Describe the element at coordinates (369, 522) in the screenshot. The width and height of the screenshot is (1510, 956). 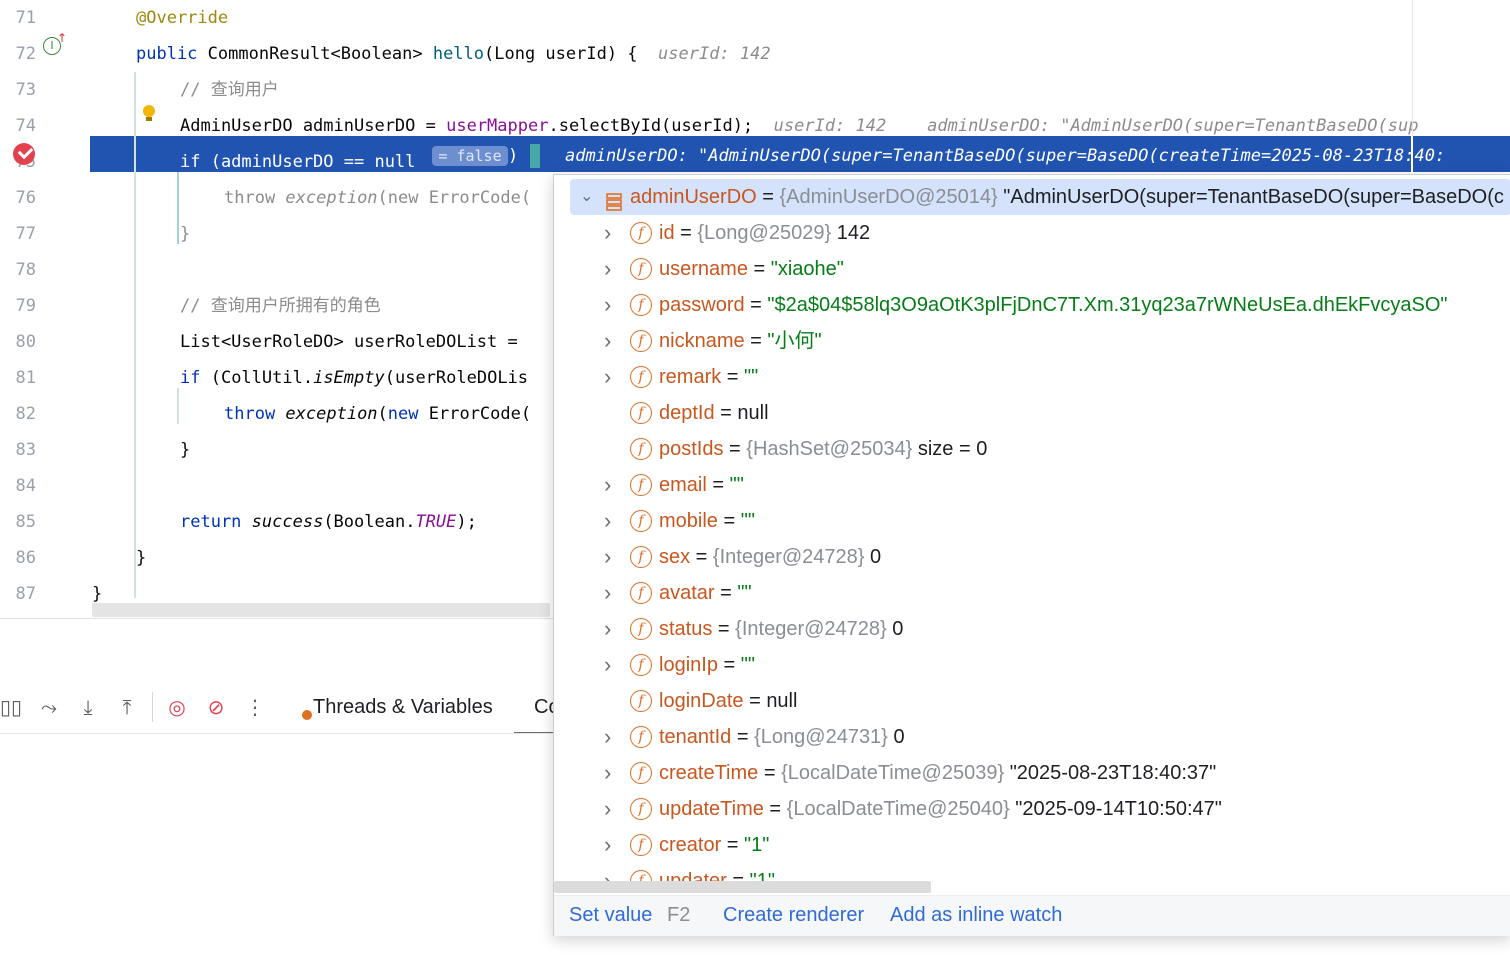
I see `code-token: (Boolean.` at that location.